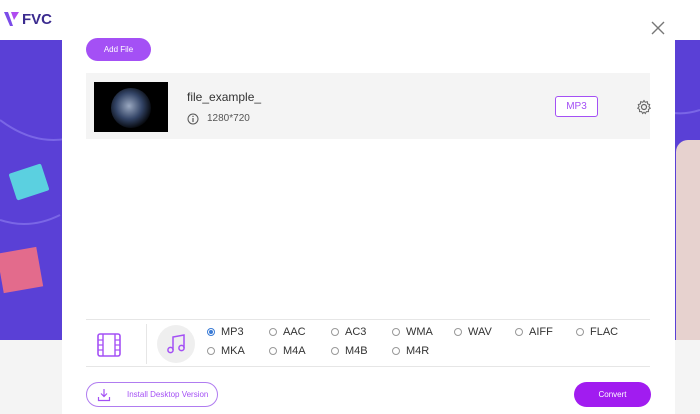 This screenshot has width=700, height=414. I want to click on format-option-ac3: AC3, so click(348, 332).